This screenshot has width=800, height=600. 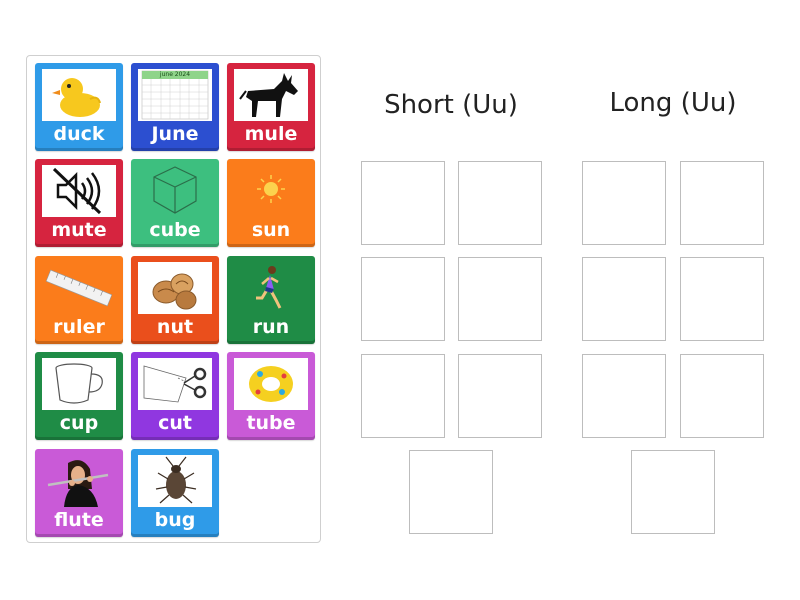 What do you see at coordinates (79, 230) in the screenshot?
I see `card-label: mute` at bounding box center [79, 230].